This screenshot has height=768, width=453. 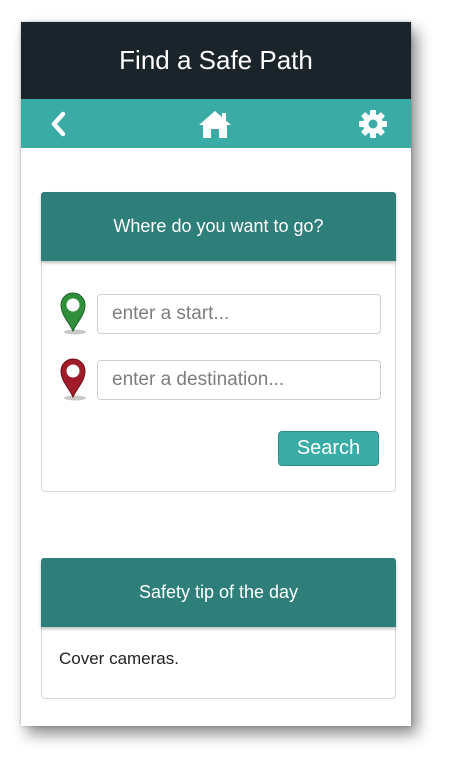 I want to click on chevron-left-icon, so click(x=58, y=123).